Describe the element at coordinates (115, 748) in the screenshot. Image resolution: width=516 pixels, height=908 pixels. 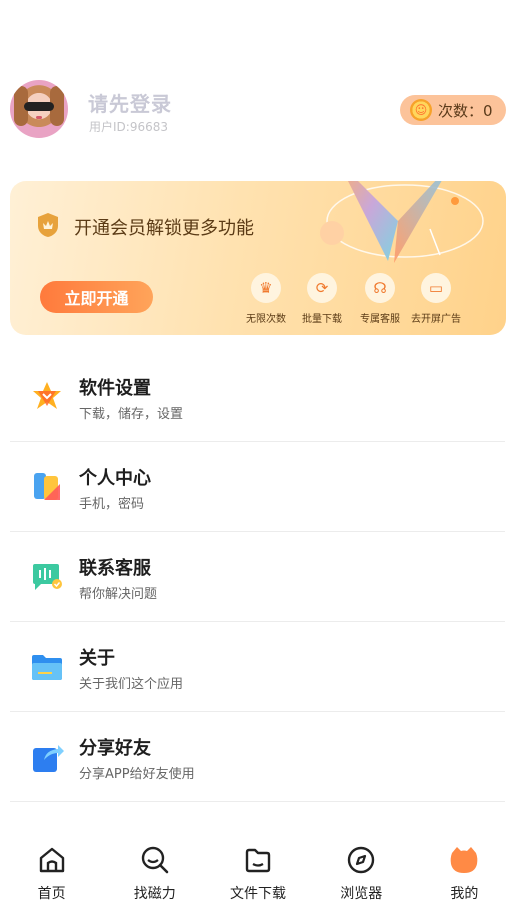
I see `menu-title: 分享好友` at that location.